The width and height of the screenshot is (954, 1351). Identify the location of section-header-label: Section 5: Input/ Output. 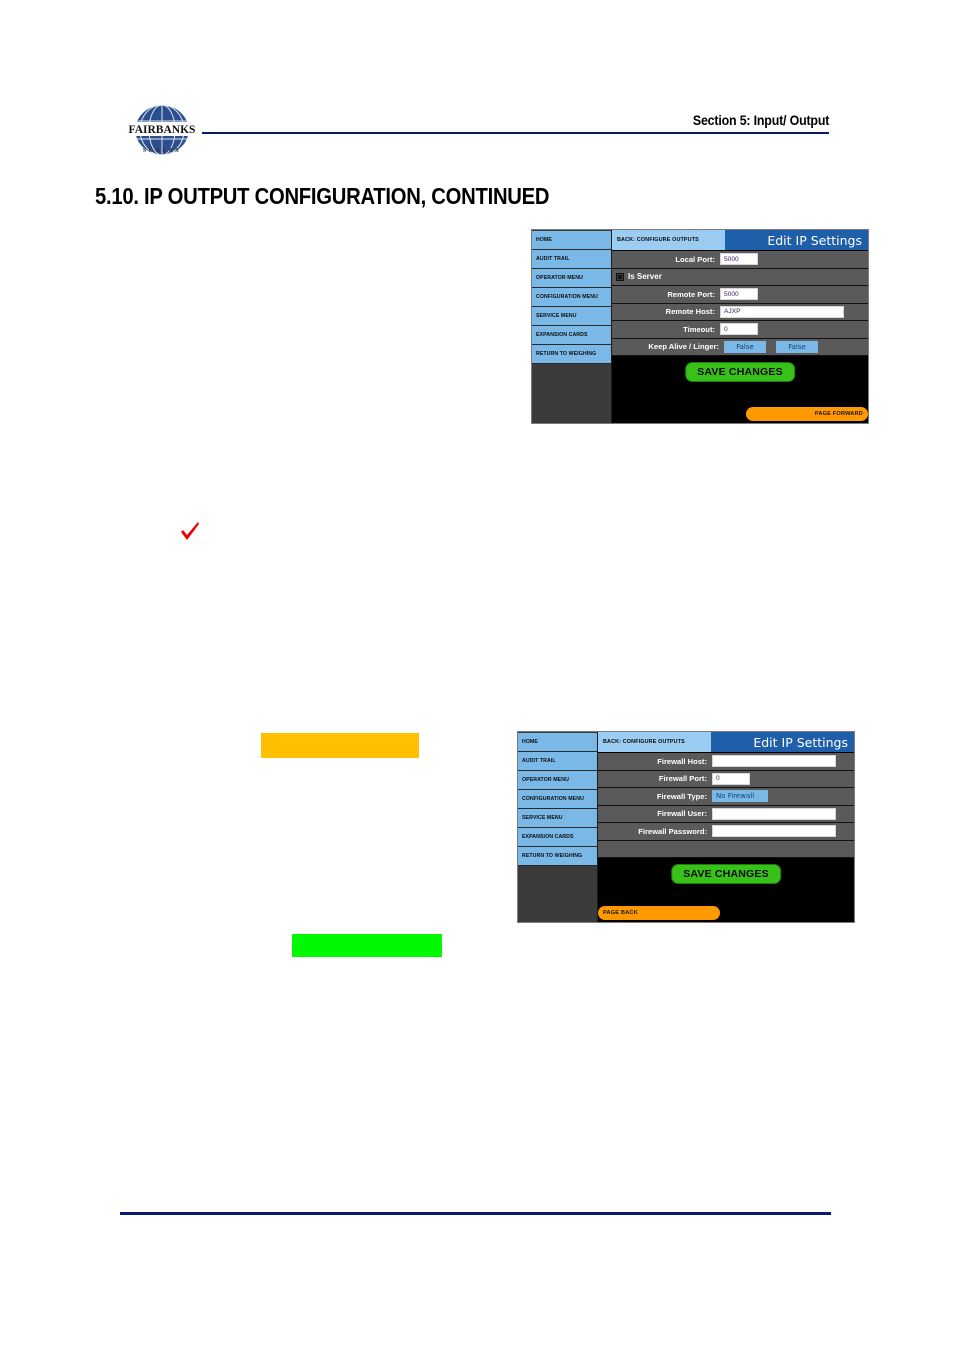
(761, 120).